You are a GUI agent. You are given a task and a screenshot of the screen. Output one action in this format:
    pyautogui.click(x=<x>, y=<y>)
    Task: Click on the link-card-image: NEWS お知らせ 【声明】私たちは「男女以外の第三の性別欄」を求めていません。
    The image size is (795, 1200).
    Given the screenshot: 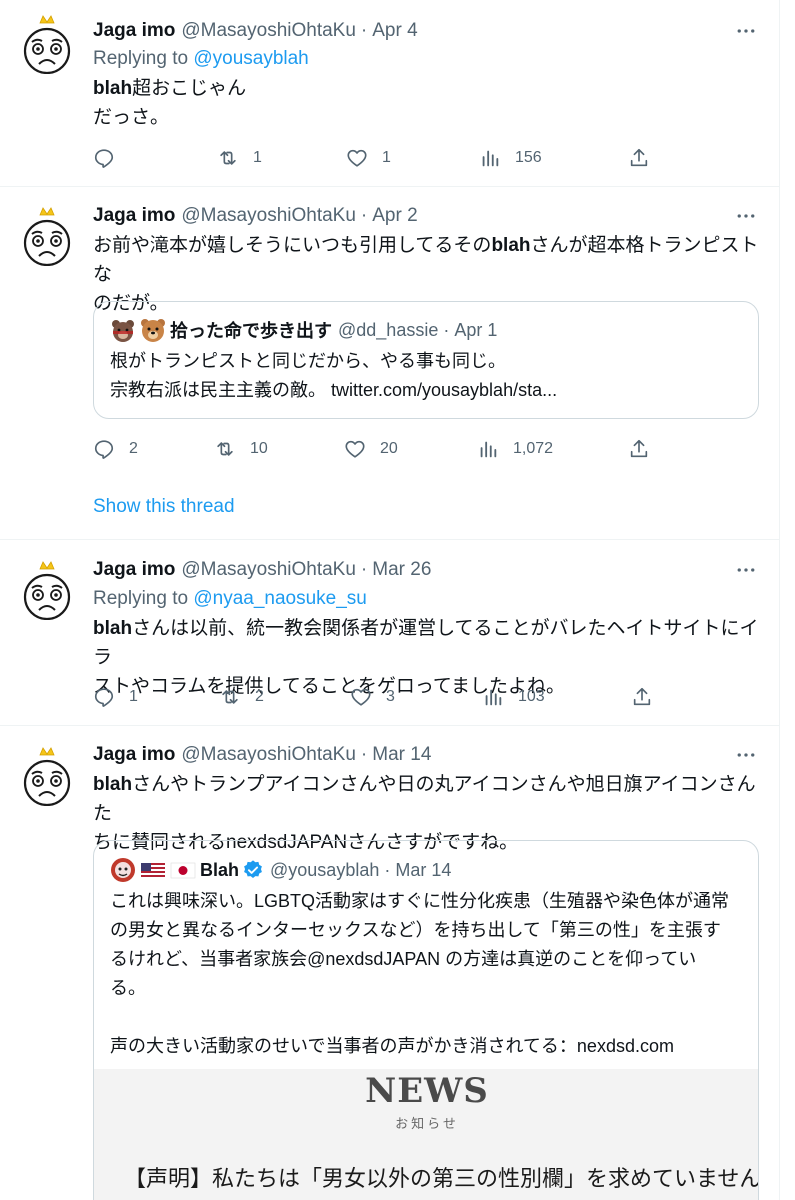 What is the action you would take?
    pyautogui.click(x=426, y=1134)
    